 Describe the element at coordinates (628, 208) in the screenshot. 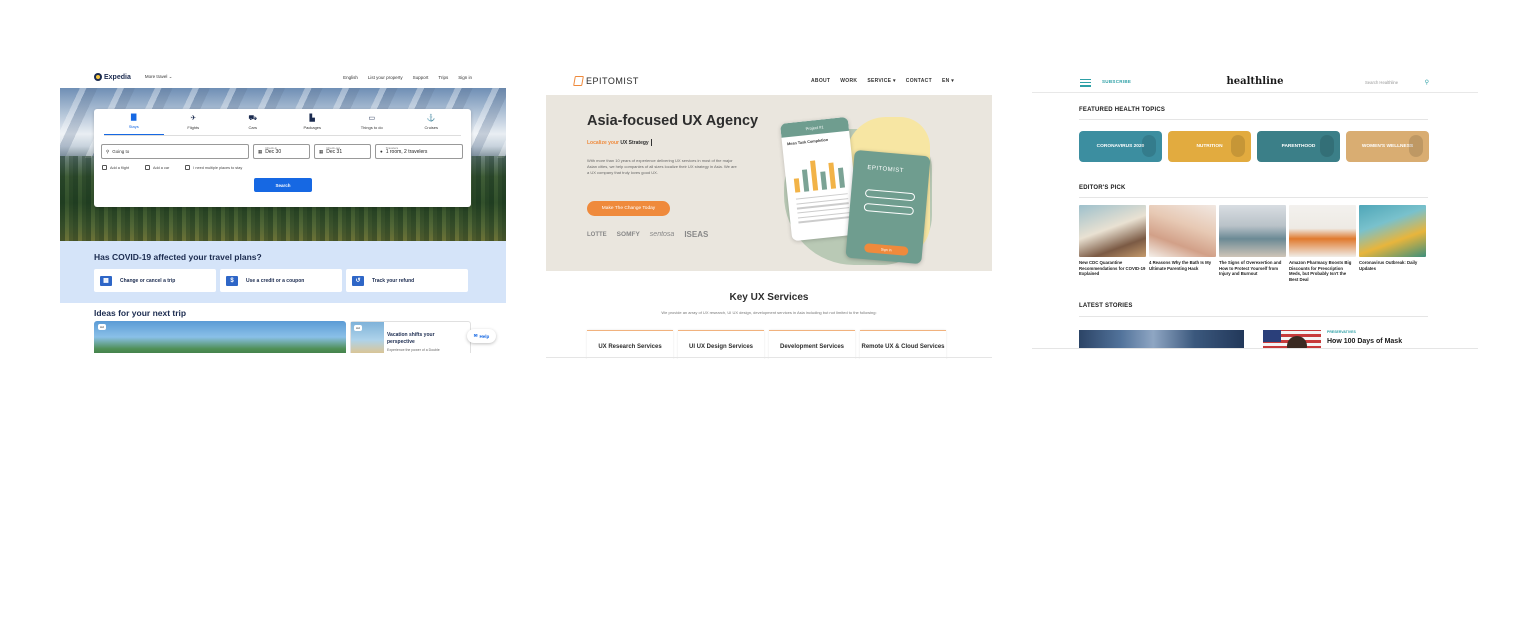

I see `cta-button: Make The Change Today` at that location.